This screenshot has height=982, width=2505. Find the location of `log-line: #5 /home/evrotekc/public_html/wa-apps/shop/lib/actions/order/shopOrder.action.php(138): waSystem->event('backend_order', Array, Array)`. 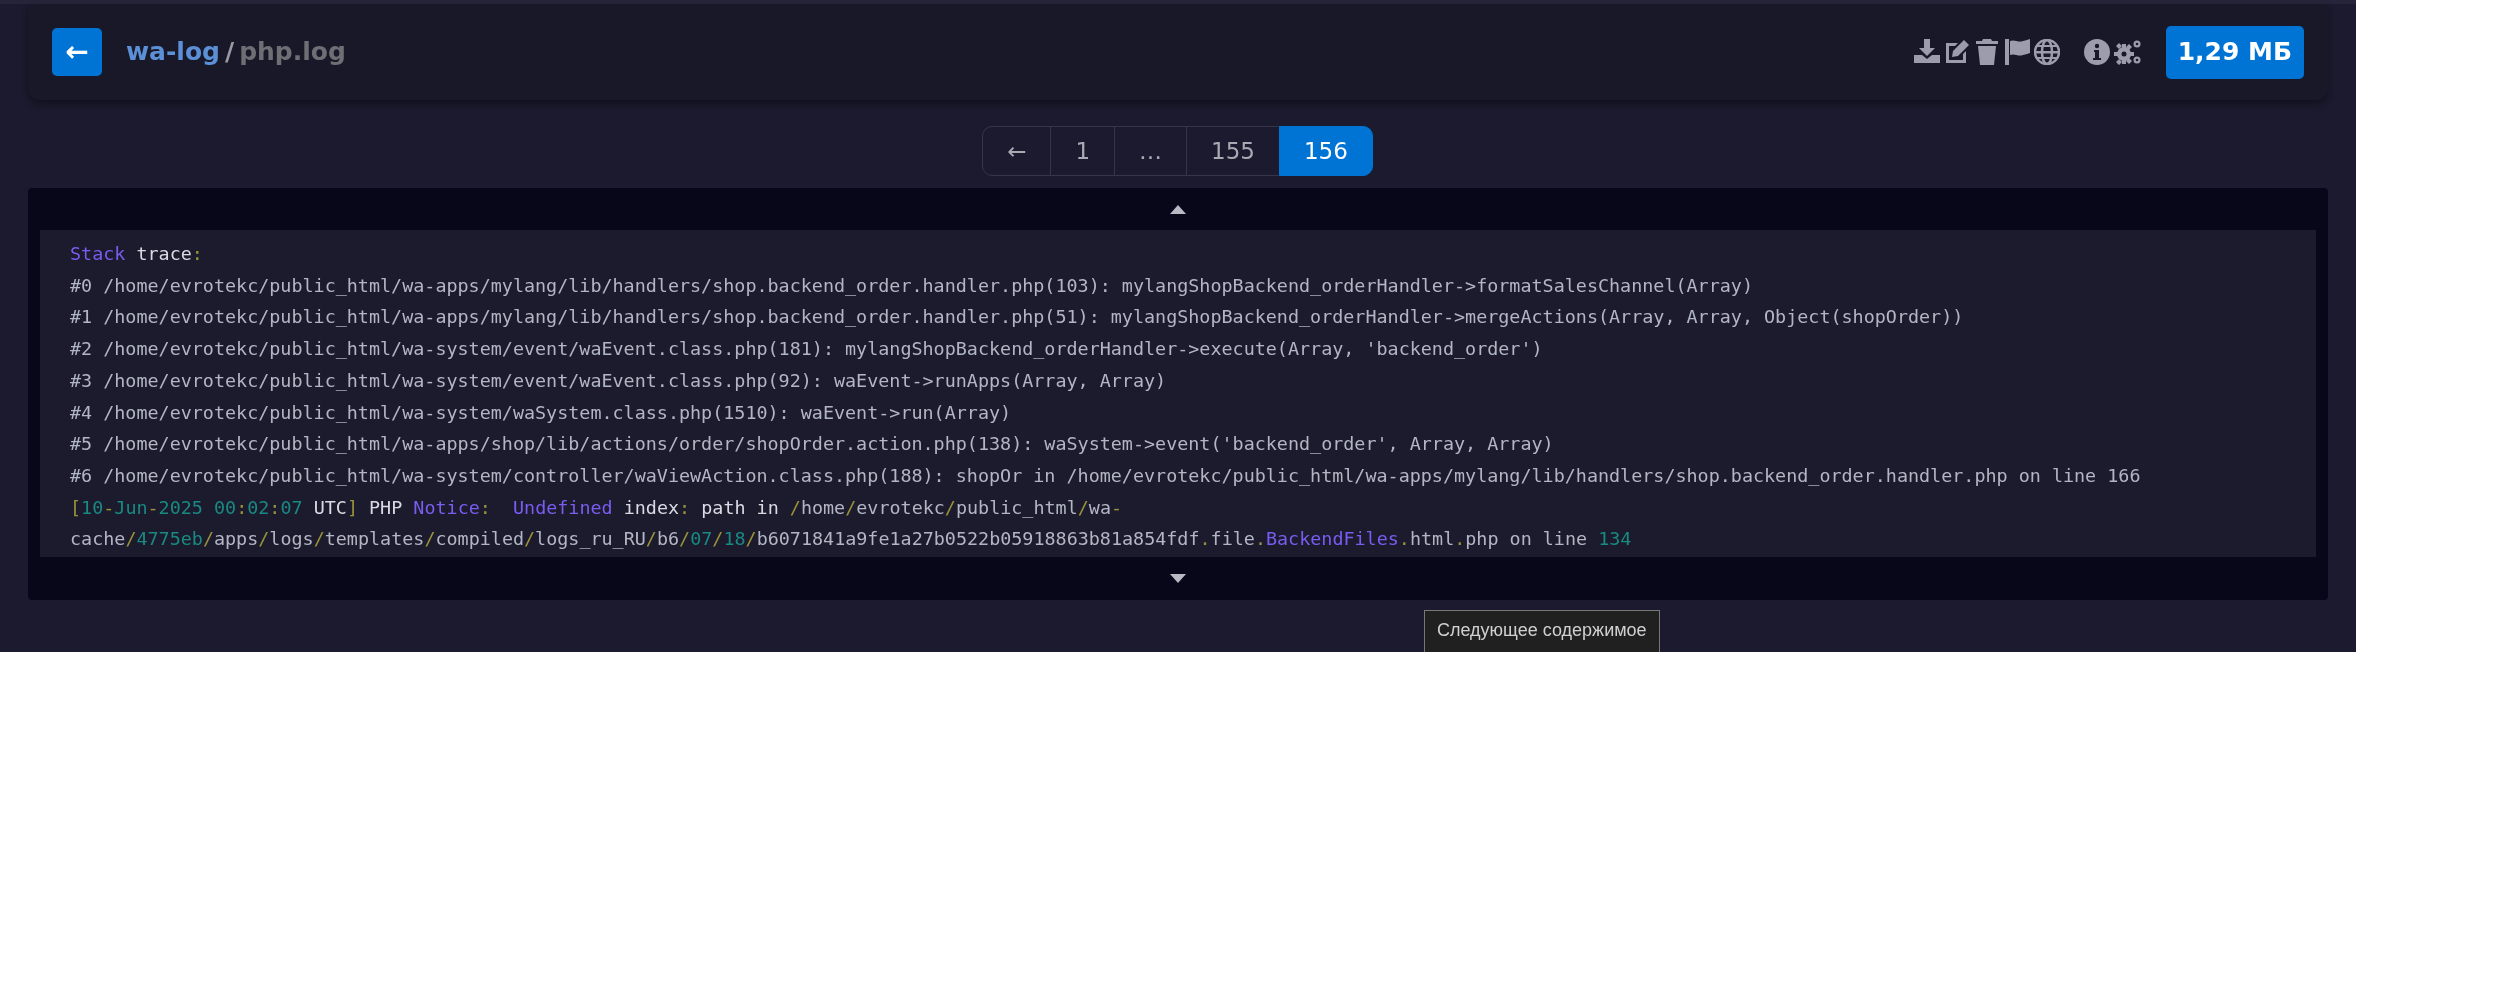

log-line: #5 /home/evrotekc/public_html/wa-apps/shop/lib/actions/order/shopOrder.action.php(138): waSystem->event('backend_order', Array, Array) is located at coordinates (812, 444).